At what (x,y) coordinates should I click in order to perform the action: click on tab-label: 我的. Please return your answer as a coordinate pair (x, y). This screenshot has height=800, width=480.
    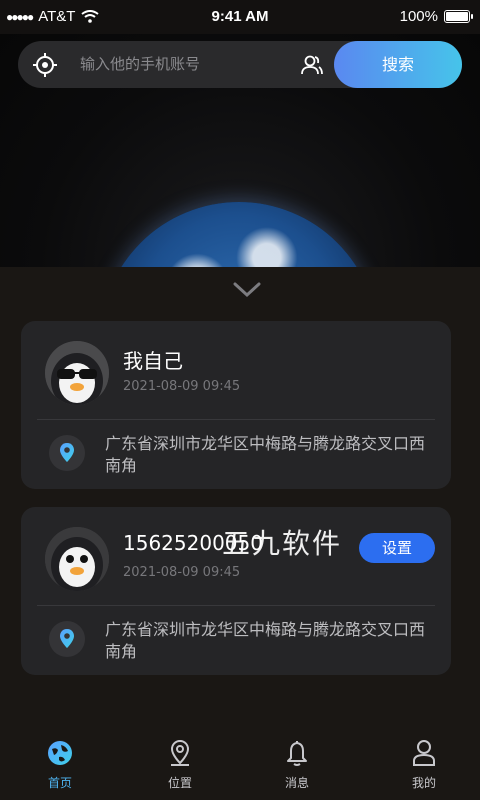
    Looking at the image, I should click on (423, 783).